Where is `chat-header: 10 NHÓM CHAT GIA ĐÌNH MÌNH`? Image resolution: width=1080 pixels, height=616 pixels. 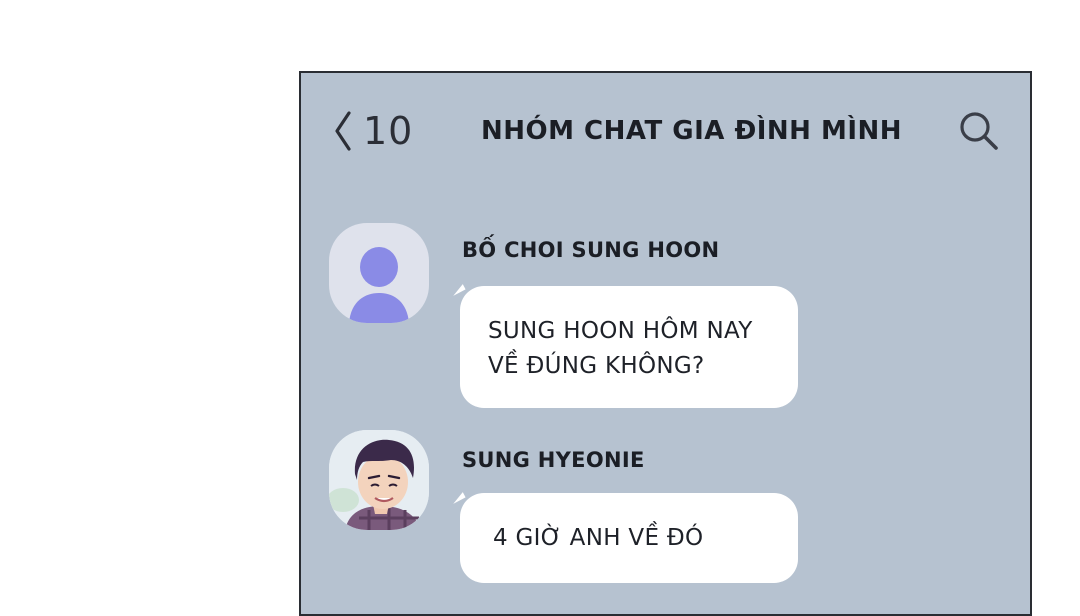
chat-header: 10 NHÓM CHAT GIA ĐÌNH MÌNH is located at coordinates (665, 132).